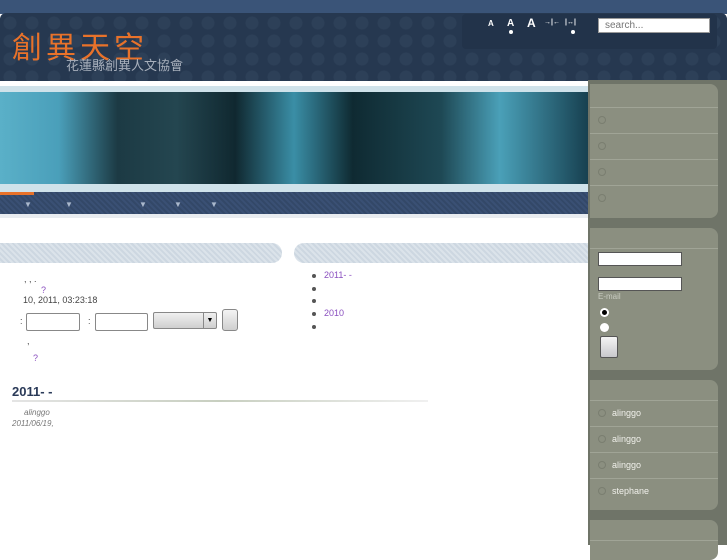 The image size is (727, 560). Describe the element at coordinates (609, 296) in the screenshot. I see `email-label: E-mail` at that location.